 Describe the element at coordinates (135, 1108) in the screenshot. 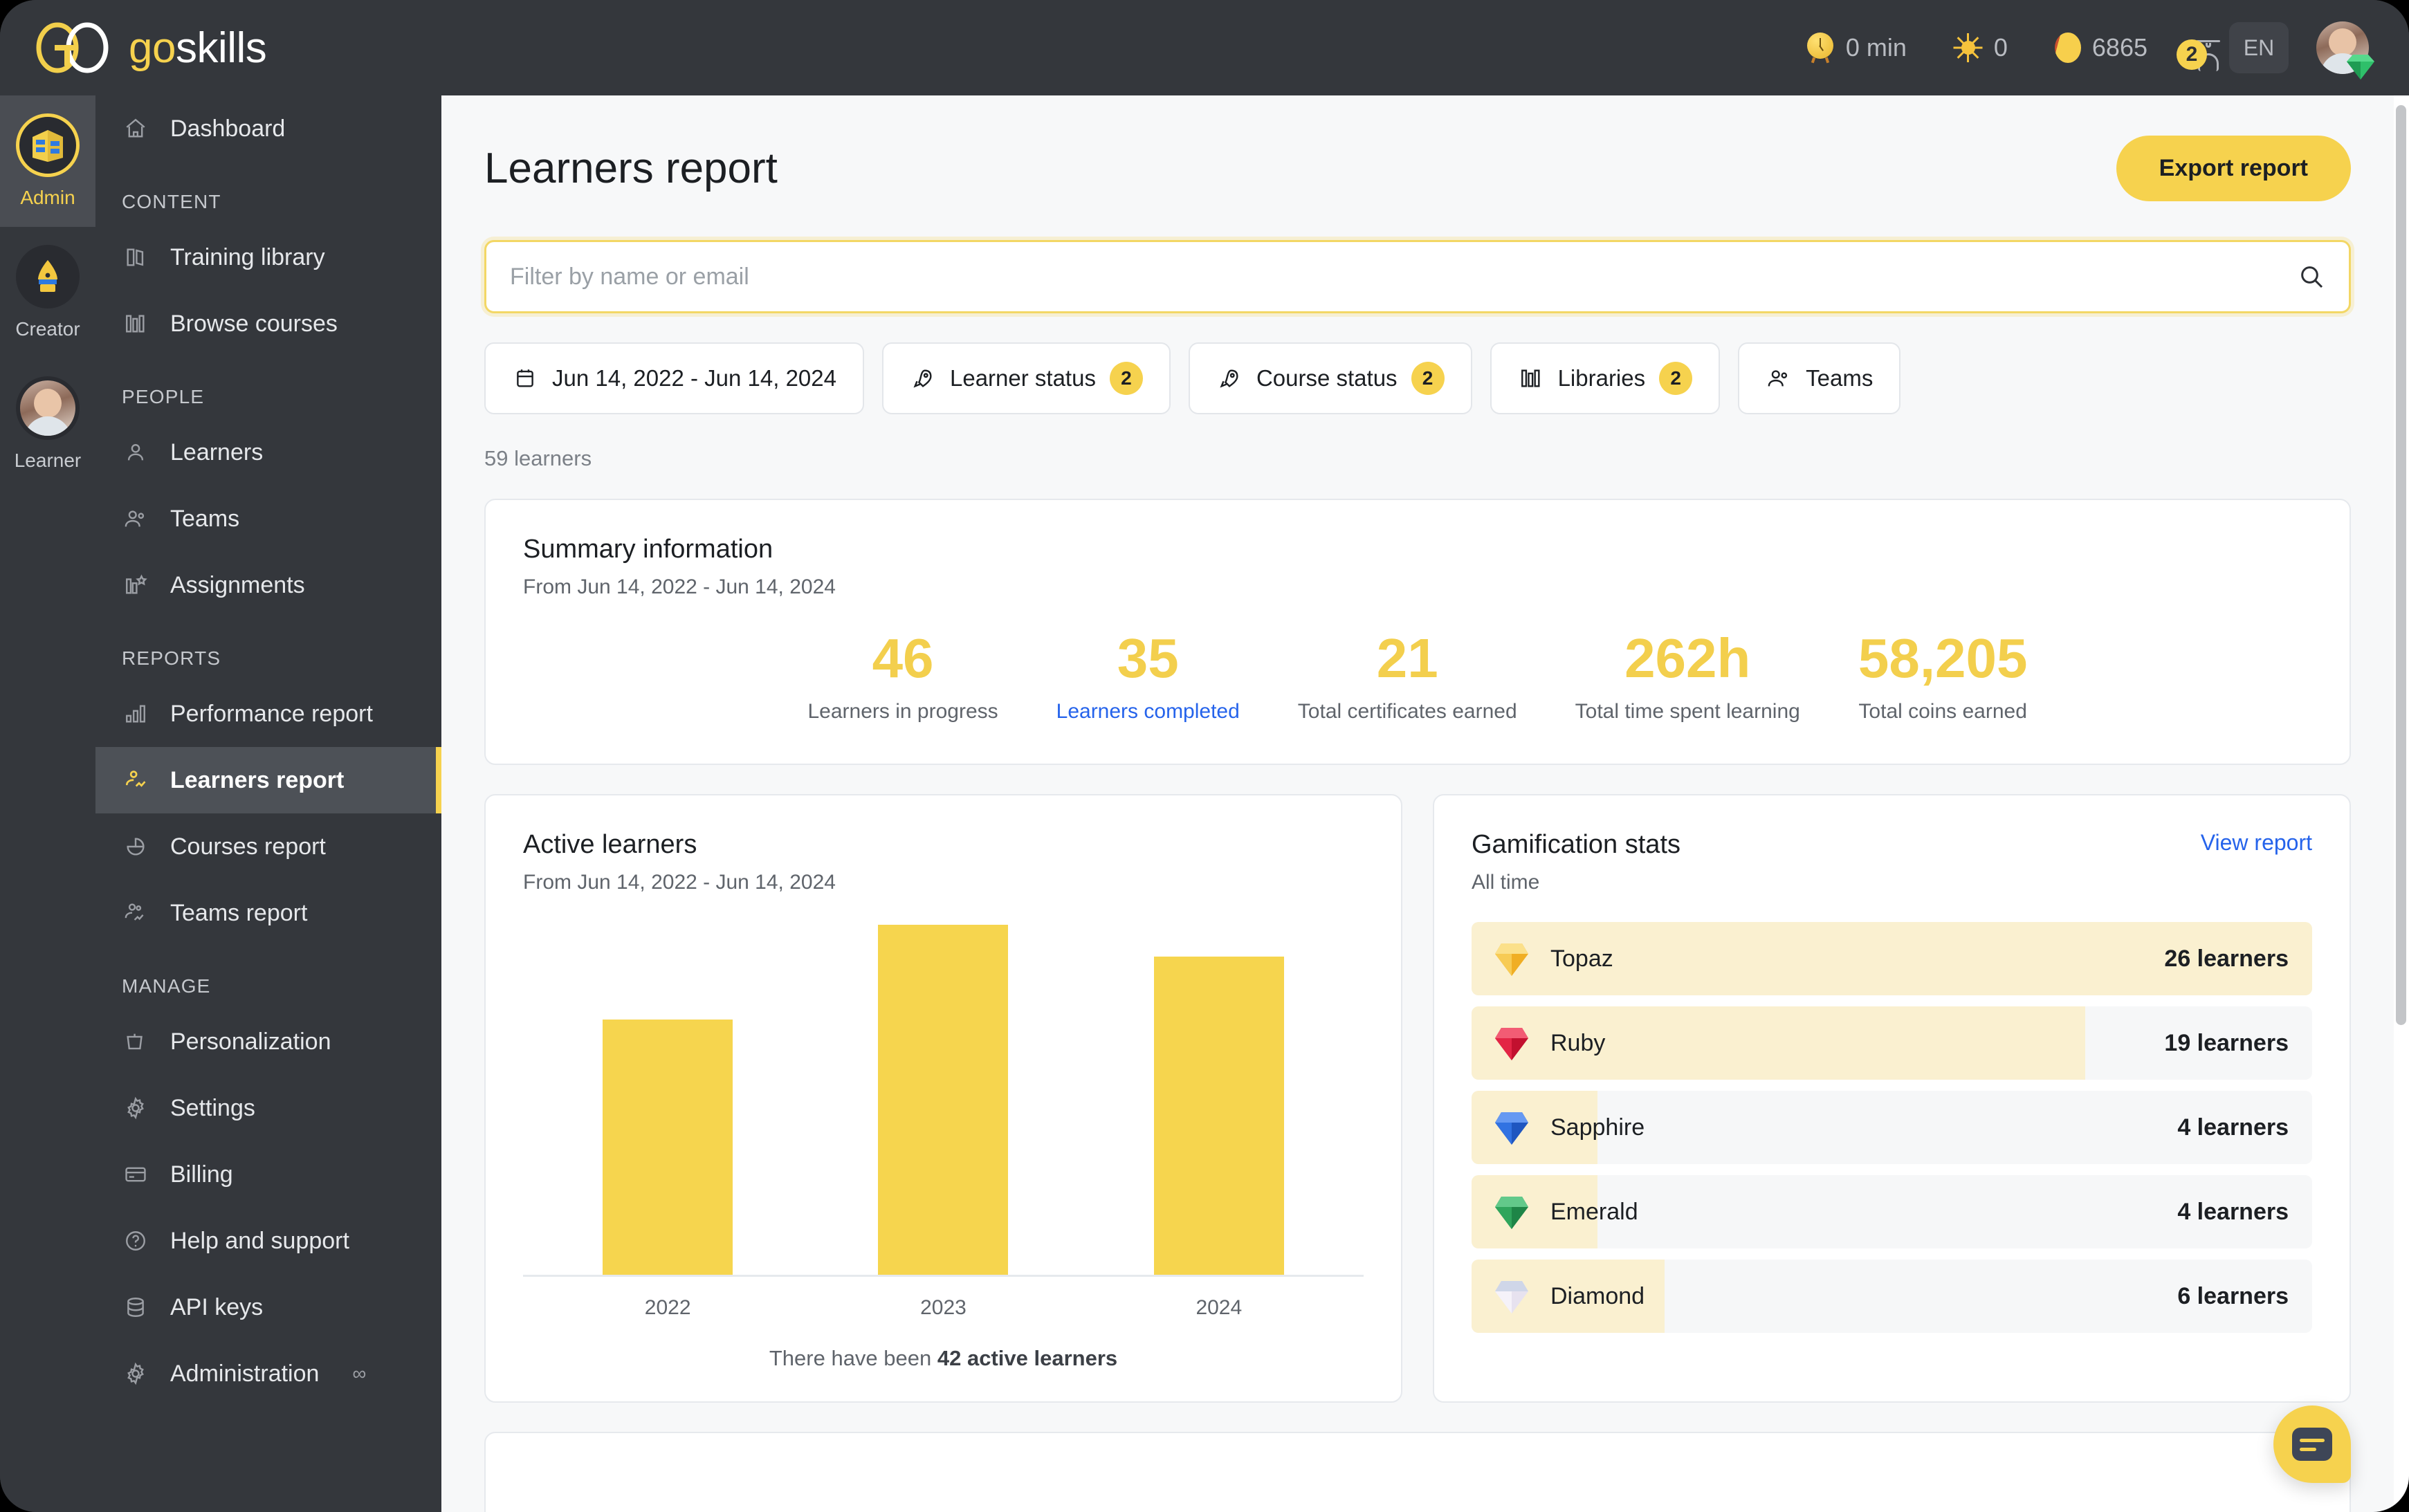

I see `gear-icon` at that location.